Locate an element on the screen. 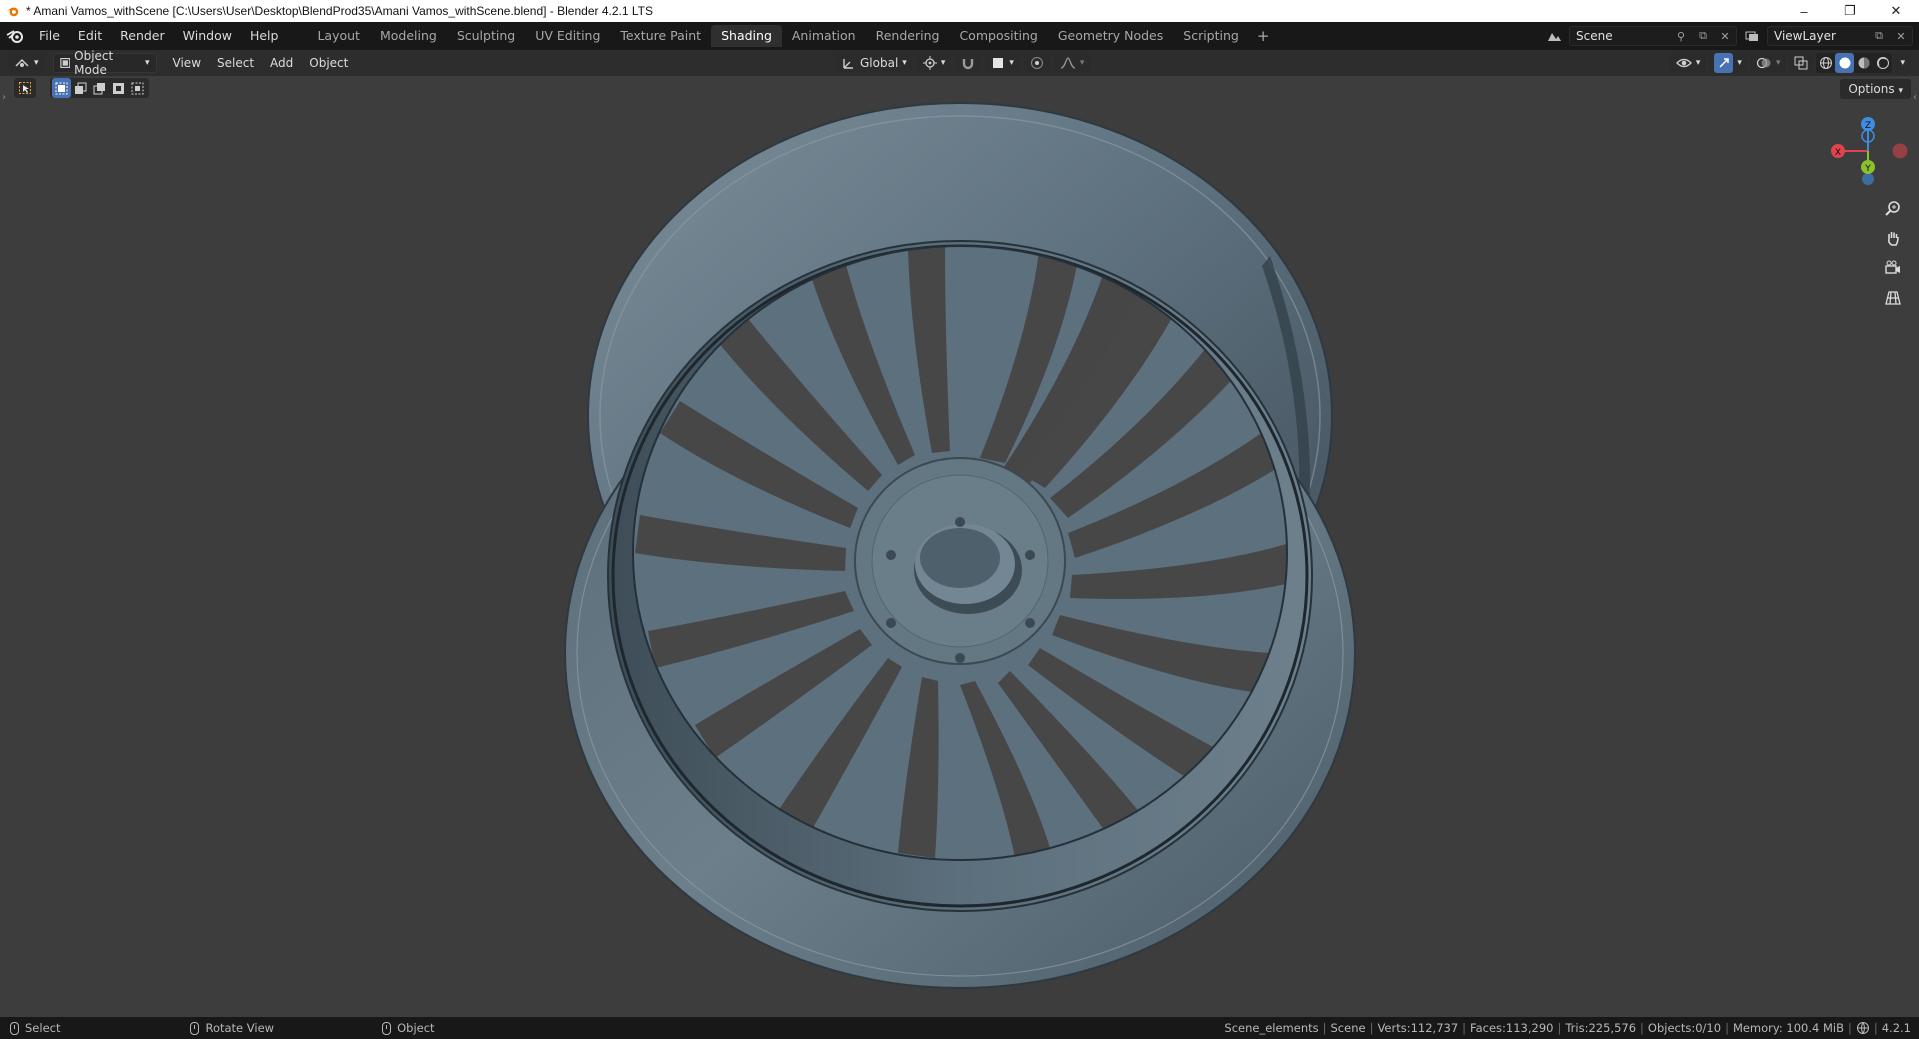 This screenshot has width=1919, height=1039. select-subtract-icon is located at coordinates (99, 88).